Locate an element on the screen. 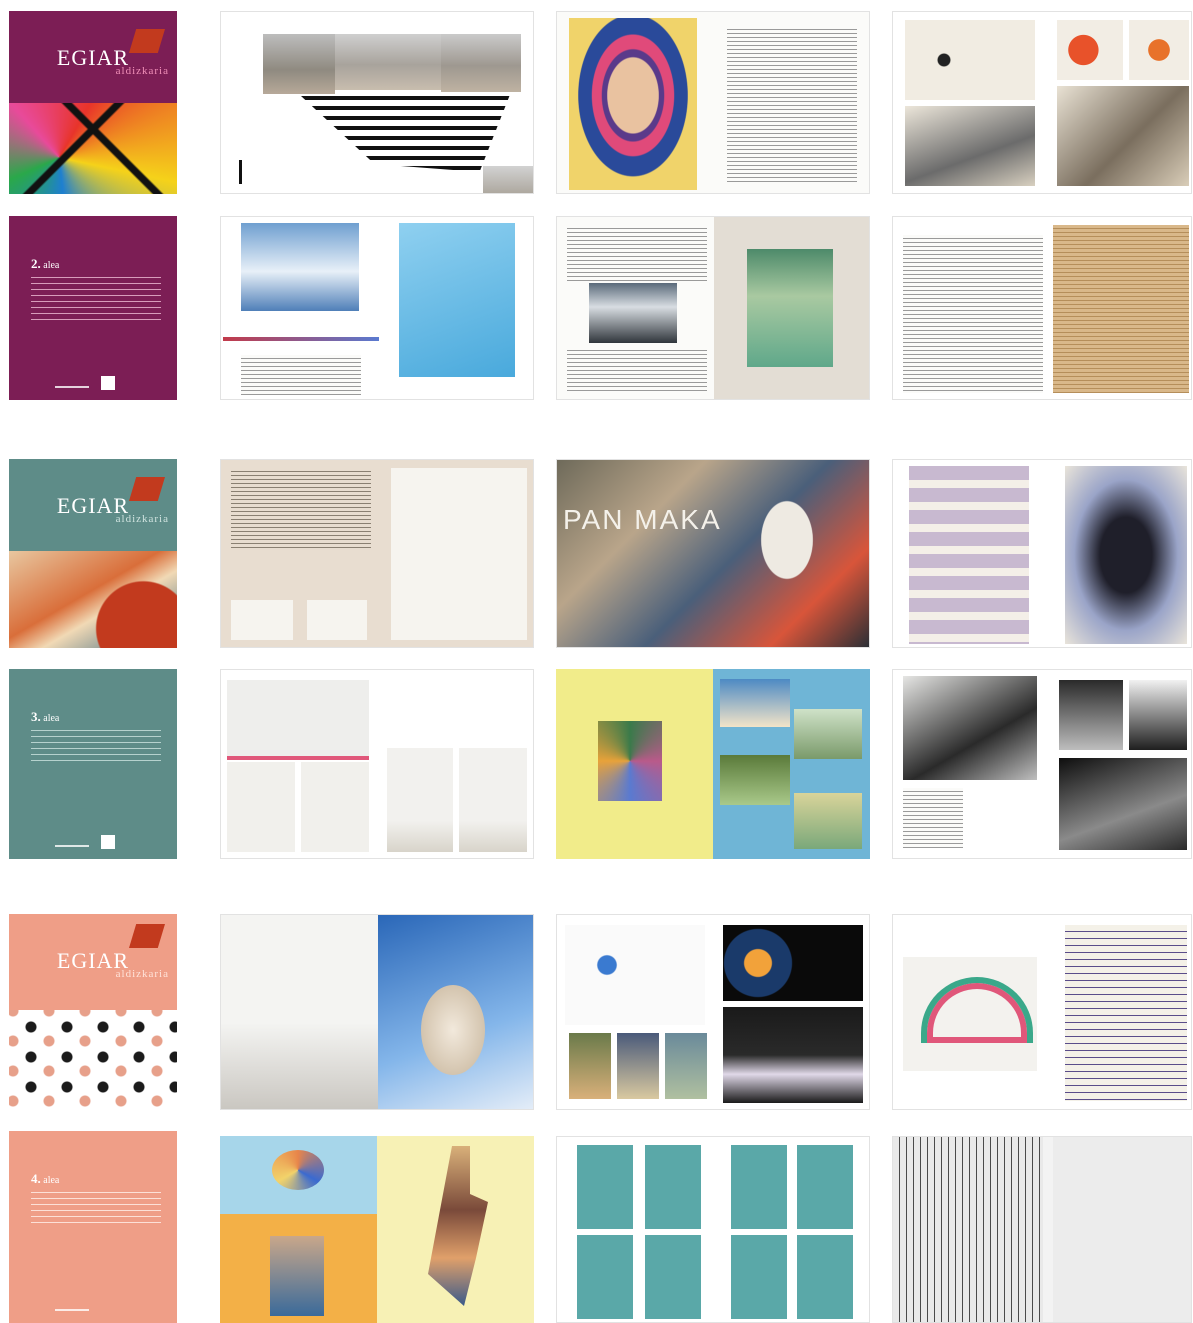 The image size is (1193, 1323). film-strip is located at coordinates (793, 963).